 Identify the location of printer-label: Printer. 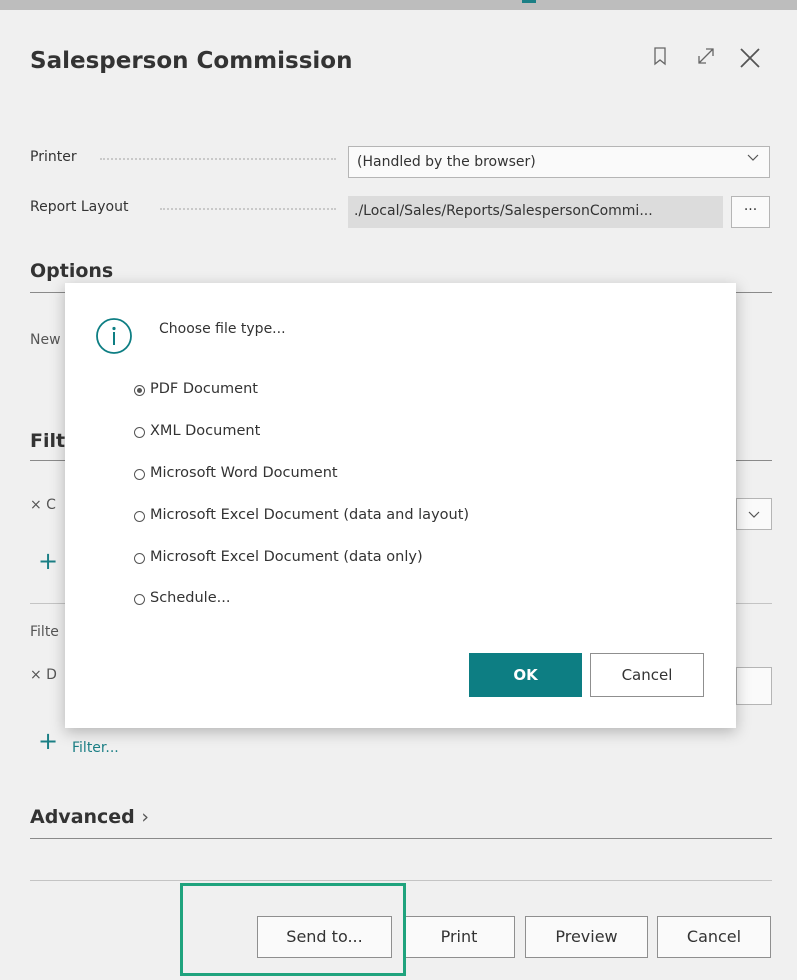
(53, 157).